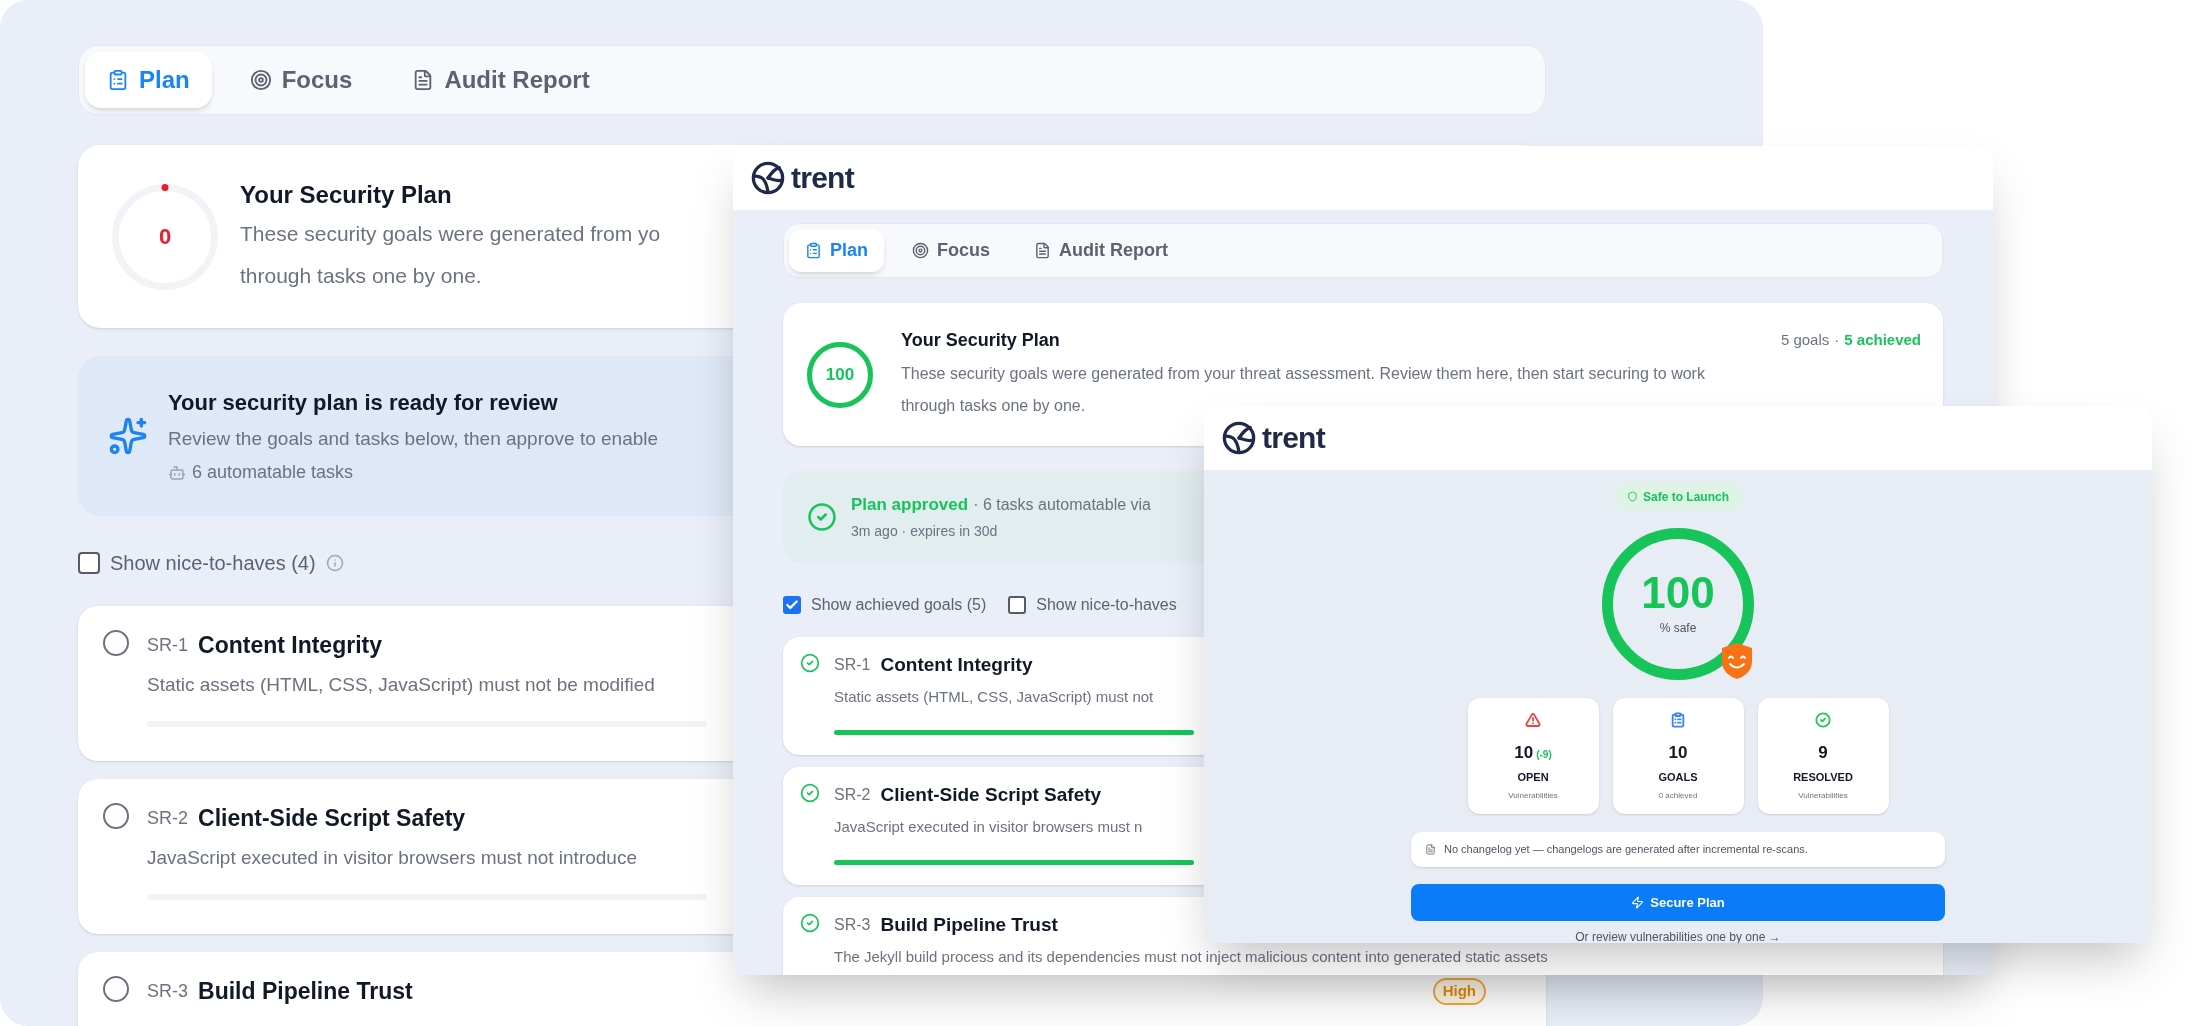  I want to click on banner-title: Your security plan is ready for review, so click(363, 402).